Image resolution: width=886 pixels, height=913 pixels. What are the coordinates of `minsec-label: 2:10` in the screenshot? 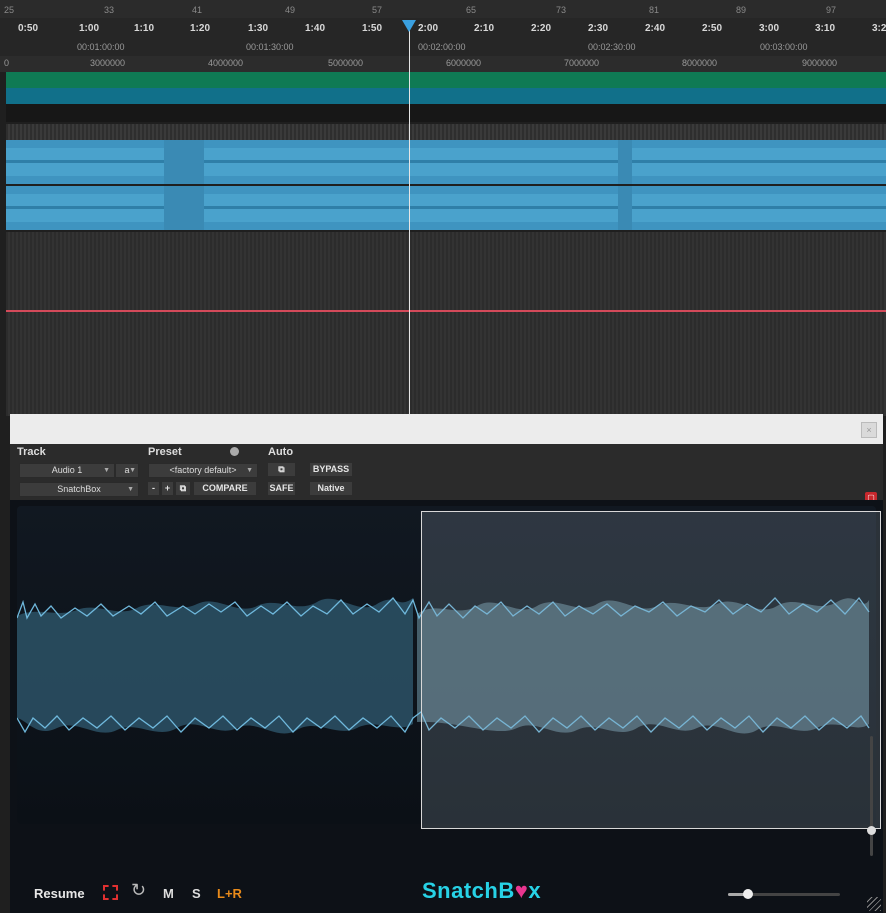 It's located at (484, 28).